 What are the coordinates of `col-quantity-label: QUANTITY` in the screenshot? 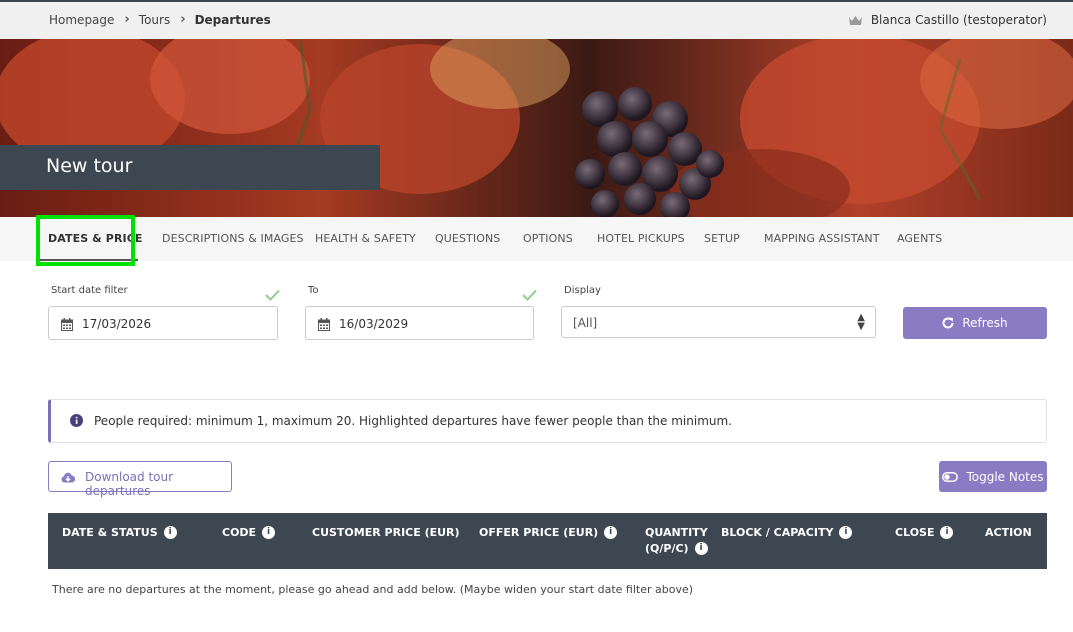 It's located at (676, 532).